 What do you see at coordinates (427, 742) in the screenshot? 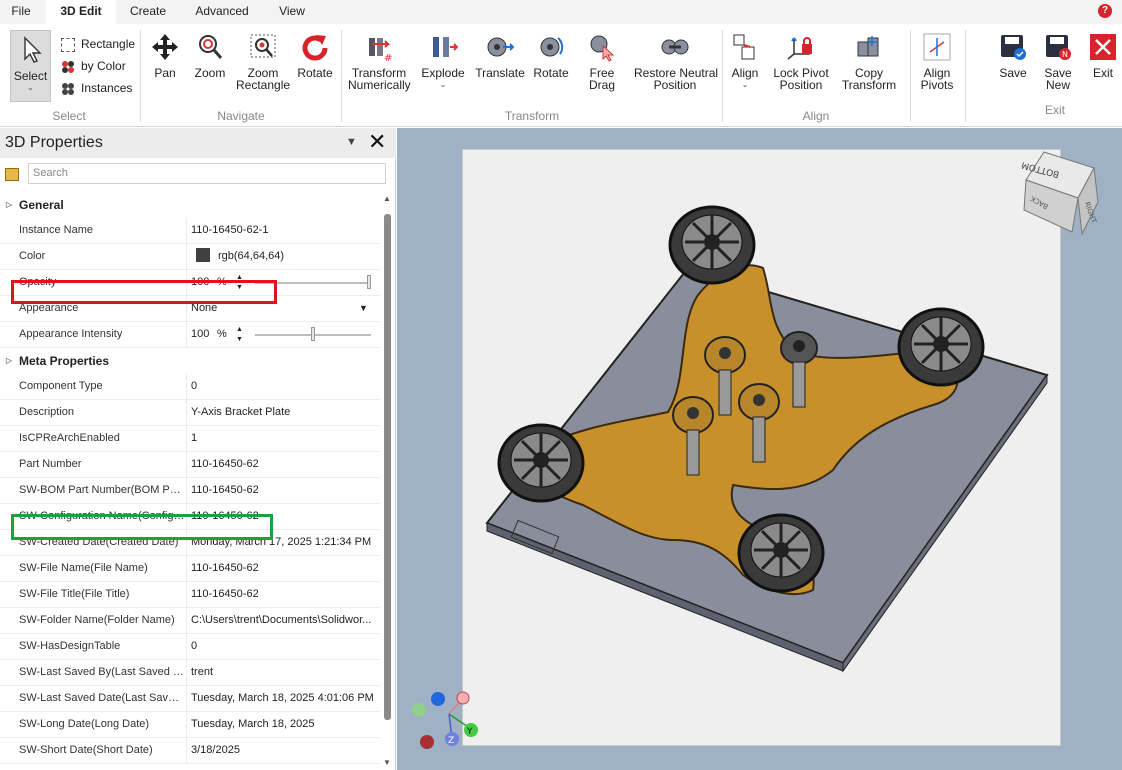
I see `axis-x-negative` at bounding box center [427, 742].